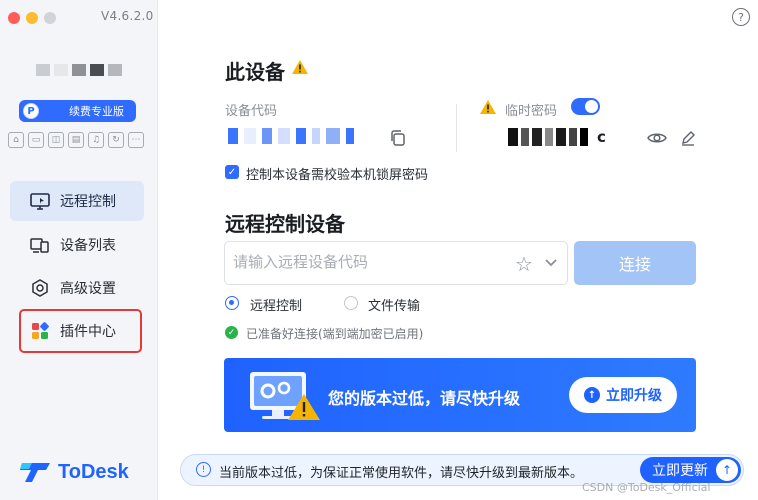 Image resolution: width=758 pixels, height=500 pixels. Describe the element at coordinates (488, 107) in the screenshot. I see `temp-password-warning-icon` at that location.